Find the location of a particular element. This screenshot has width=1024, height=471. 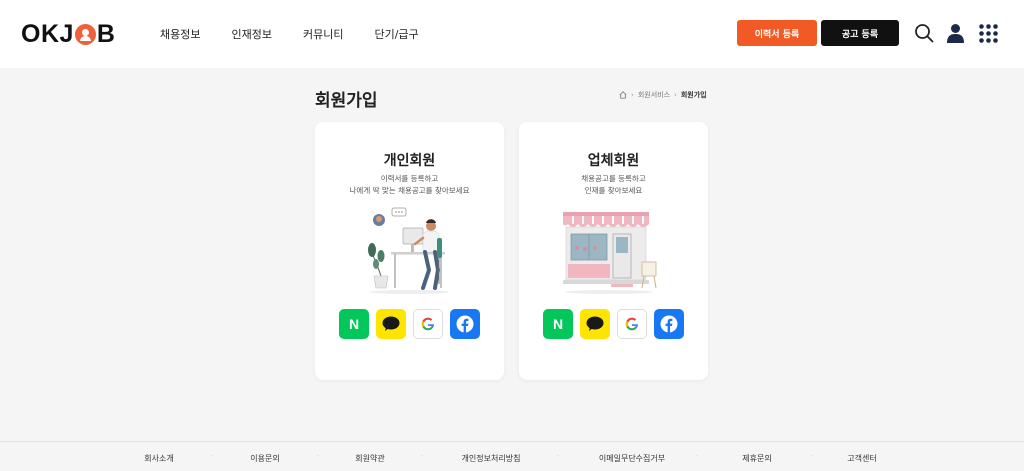

footer-link-terms: 회원약관 is located at coordinates (369, 458).